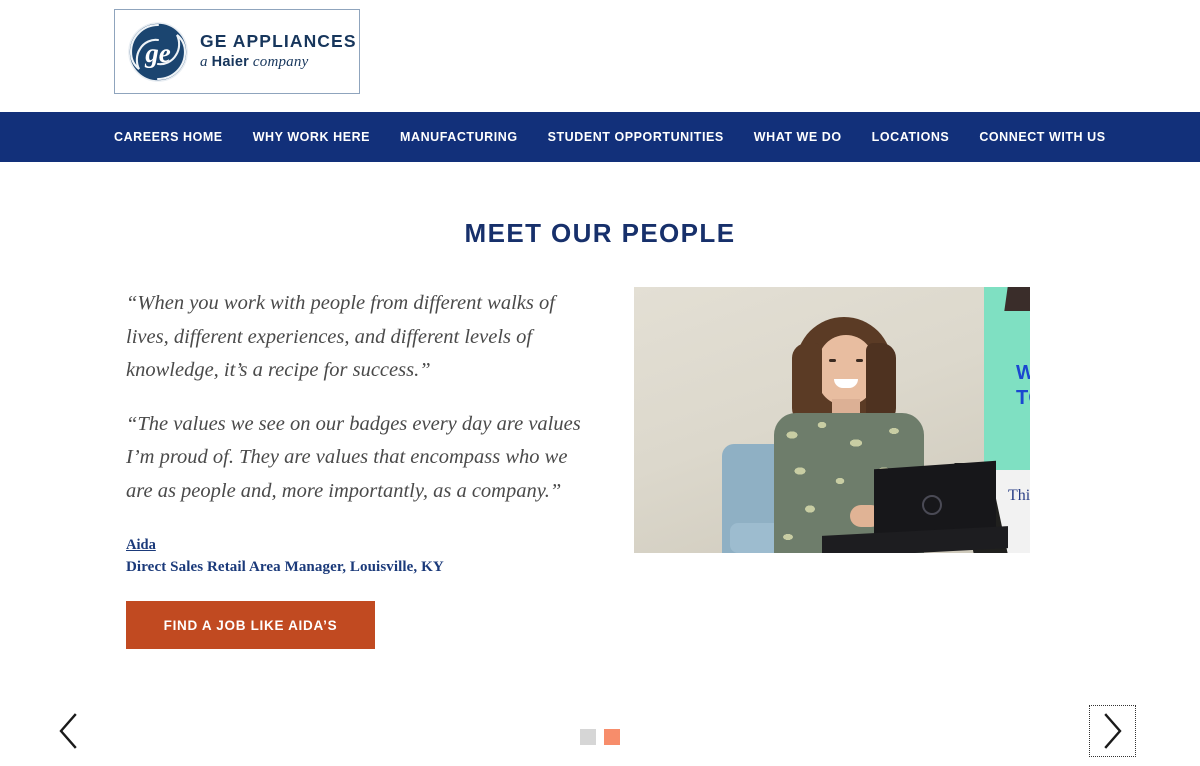 The height and width of the screenshot is (766, 1200). I want to click on nav-item-locations: LOCATIONS, so click(911, 137).